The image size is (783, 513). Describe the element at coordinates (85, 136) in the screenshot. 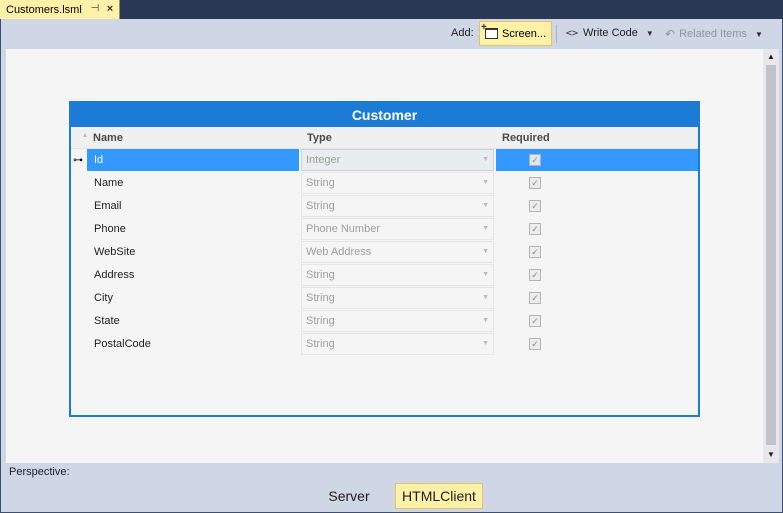

I see `sort-indicator-icon: ▲` at that location.